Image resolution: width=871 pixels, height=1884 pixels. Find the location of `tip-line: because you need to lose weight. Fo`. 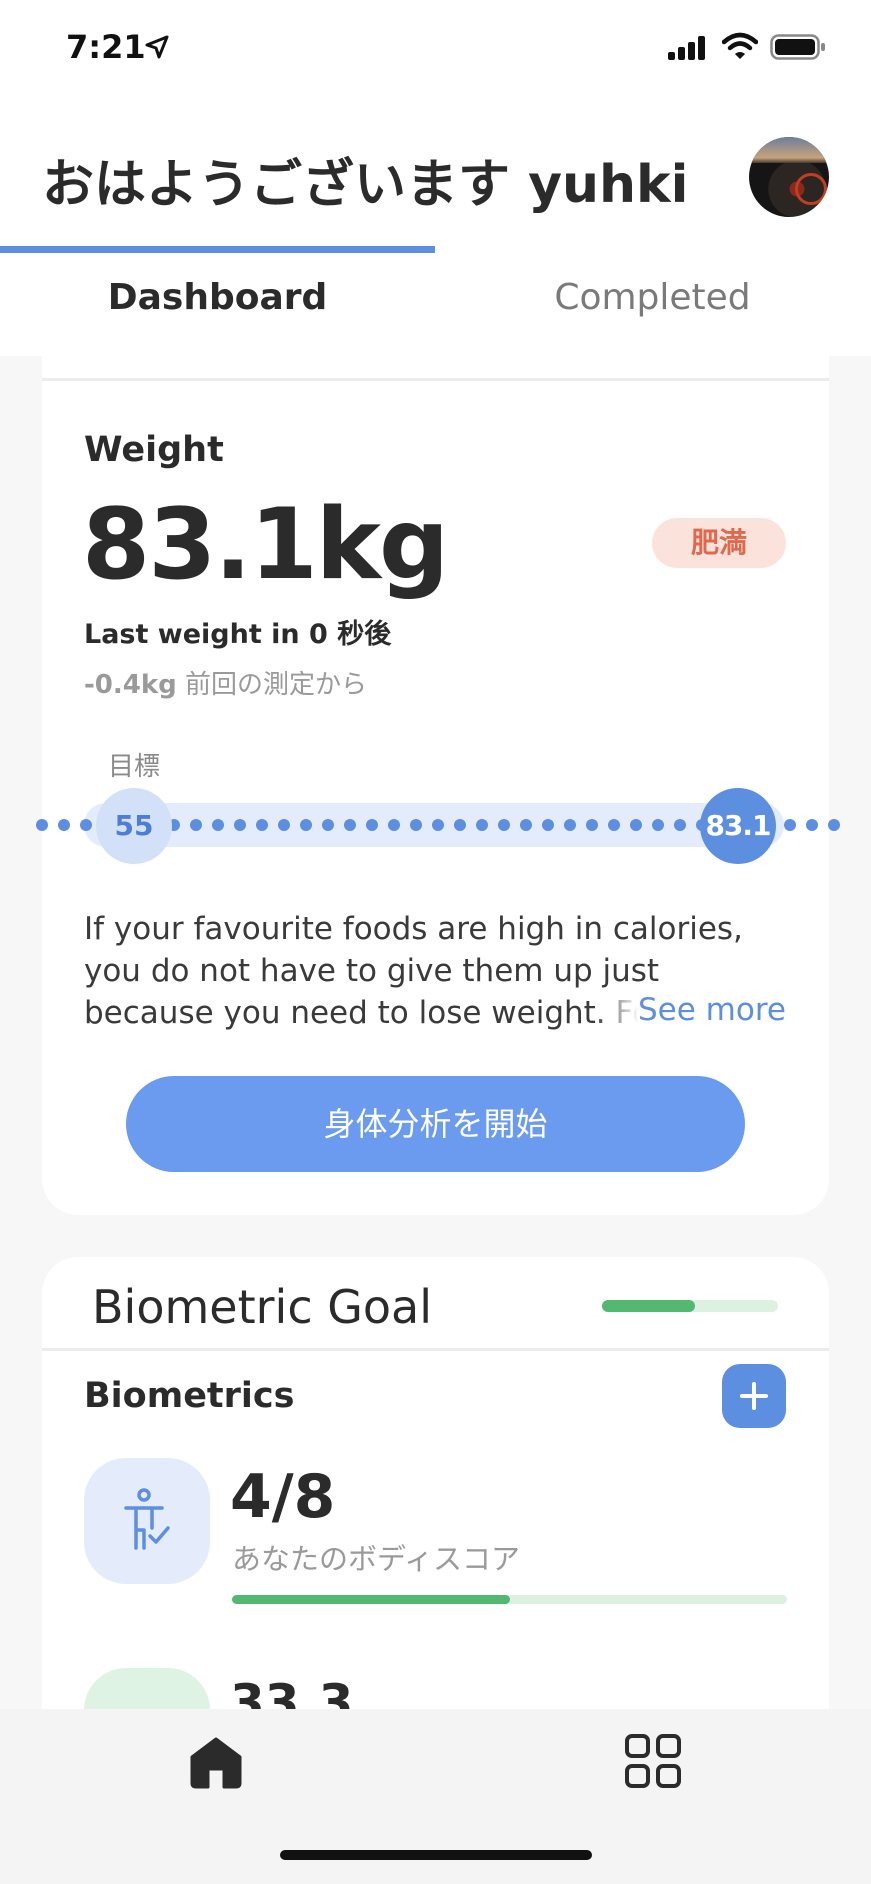

tip-line: because you need to lose weight. Fo is located at coordinates (361, 1013).